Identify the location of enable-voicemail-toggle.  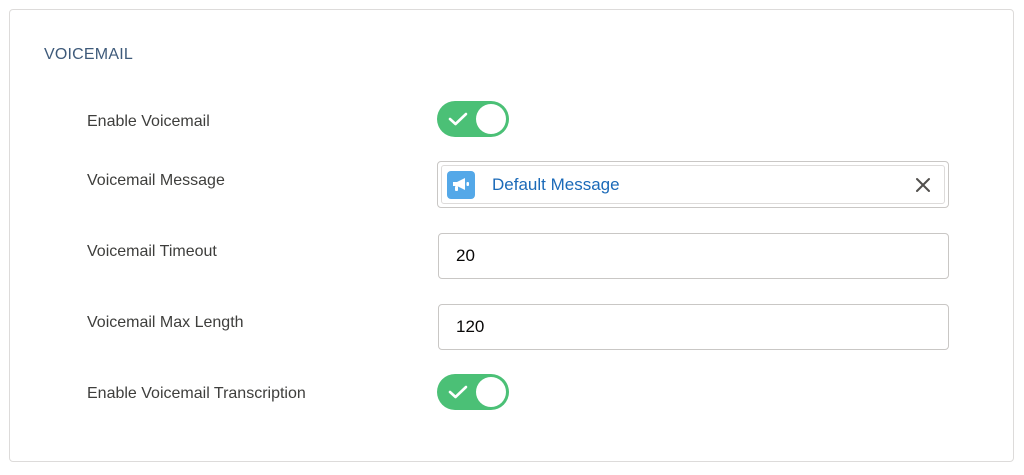
(473, 119).